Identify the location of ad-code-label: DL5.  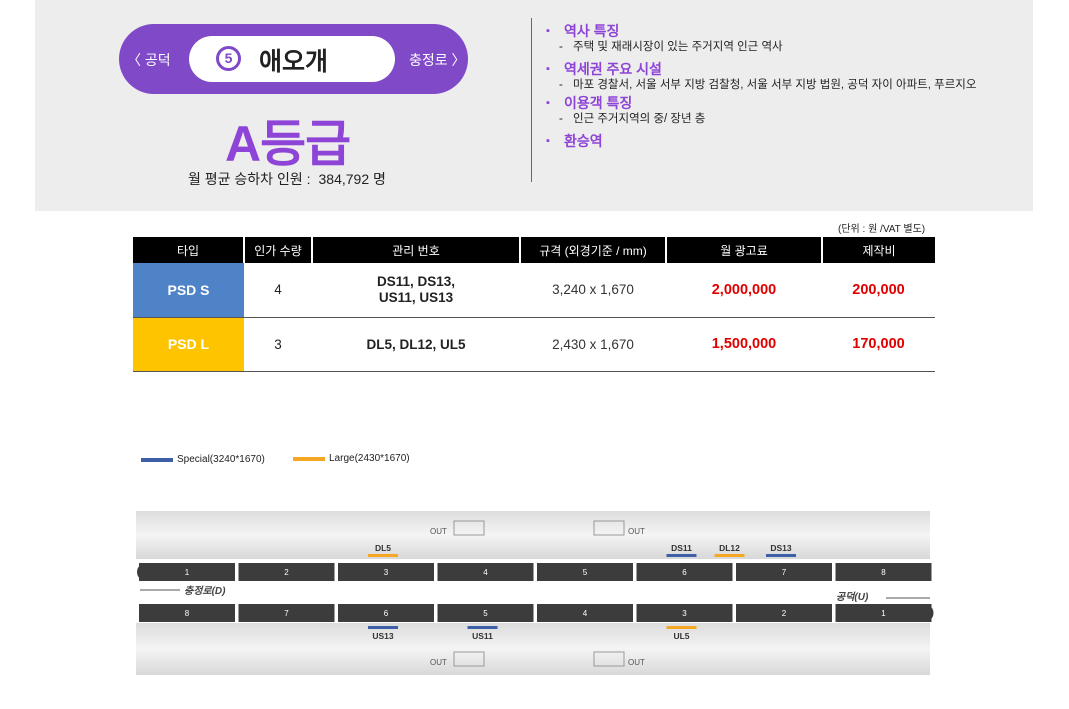
(383, 548).